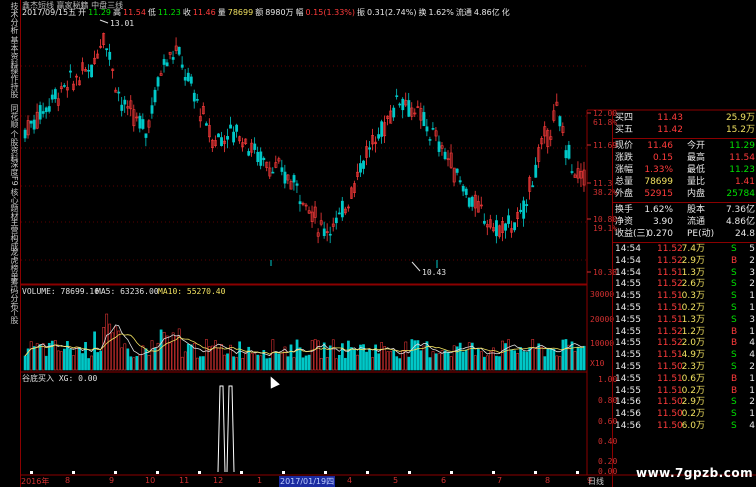 The width and height of the screenshot is (756, 487). What do you see at coordinates (658, 194) in the screenshot?
I see `row-out-value-a: 52915` at bounding box center [658, 194].